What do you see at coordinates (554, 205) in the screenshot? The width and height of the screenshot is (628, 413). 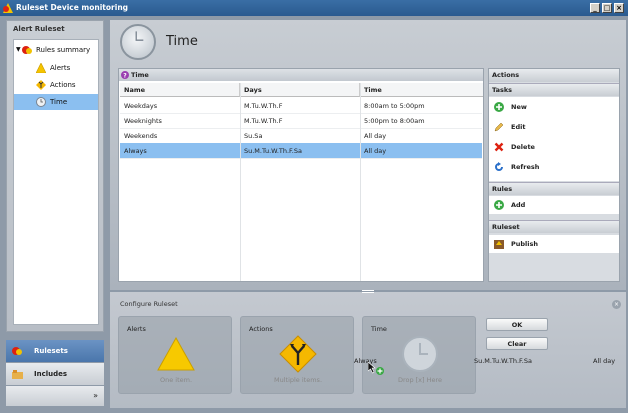 I see `add-button: Add` at bounding box center [554, 205].